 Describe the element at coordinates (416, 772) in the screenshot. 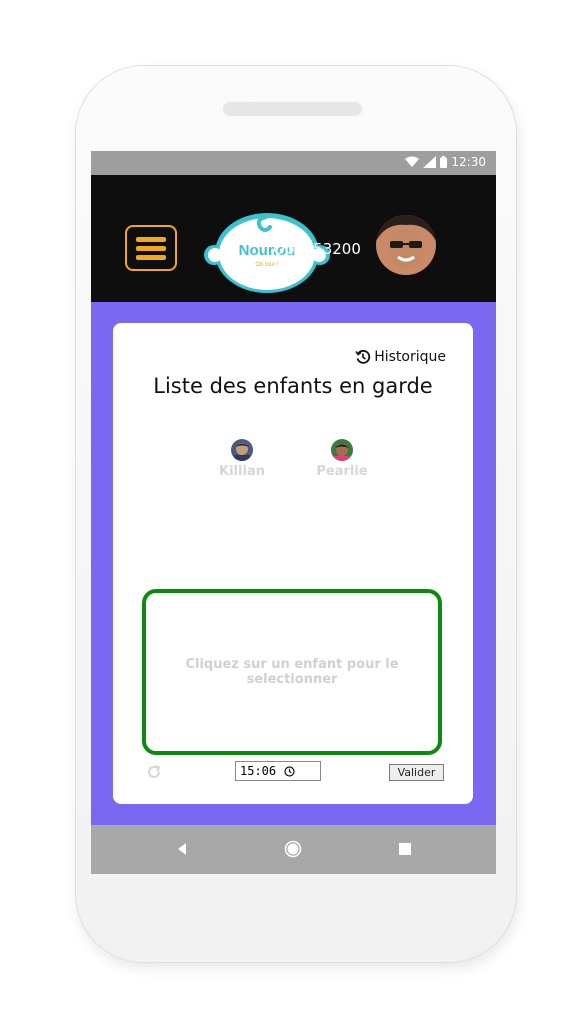

I see `validate-button: Valider` at that location.